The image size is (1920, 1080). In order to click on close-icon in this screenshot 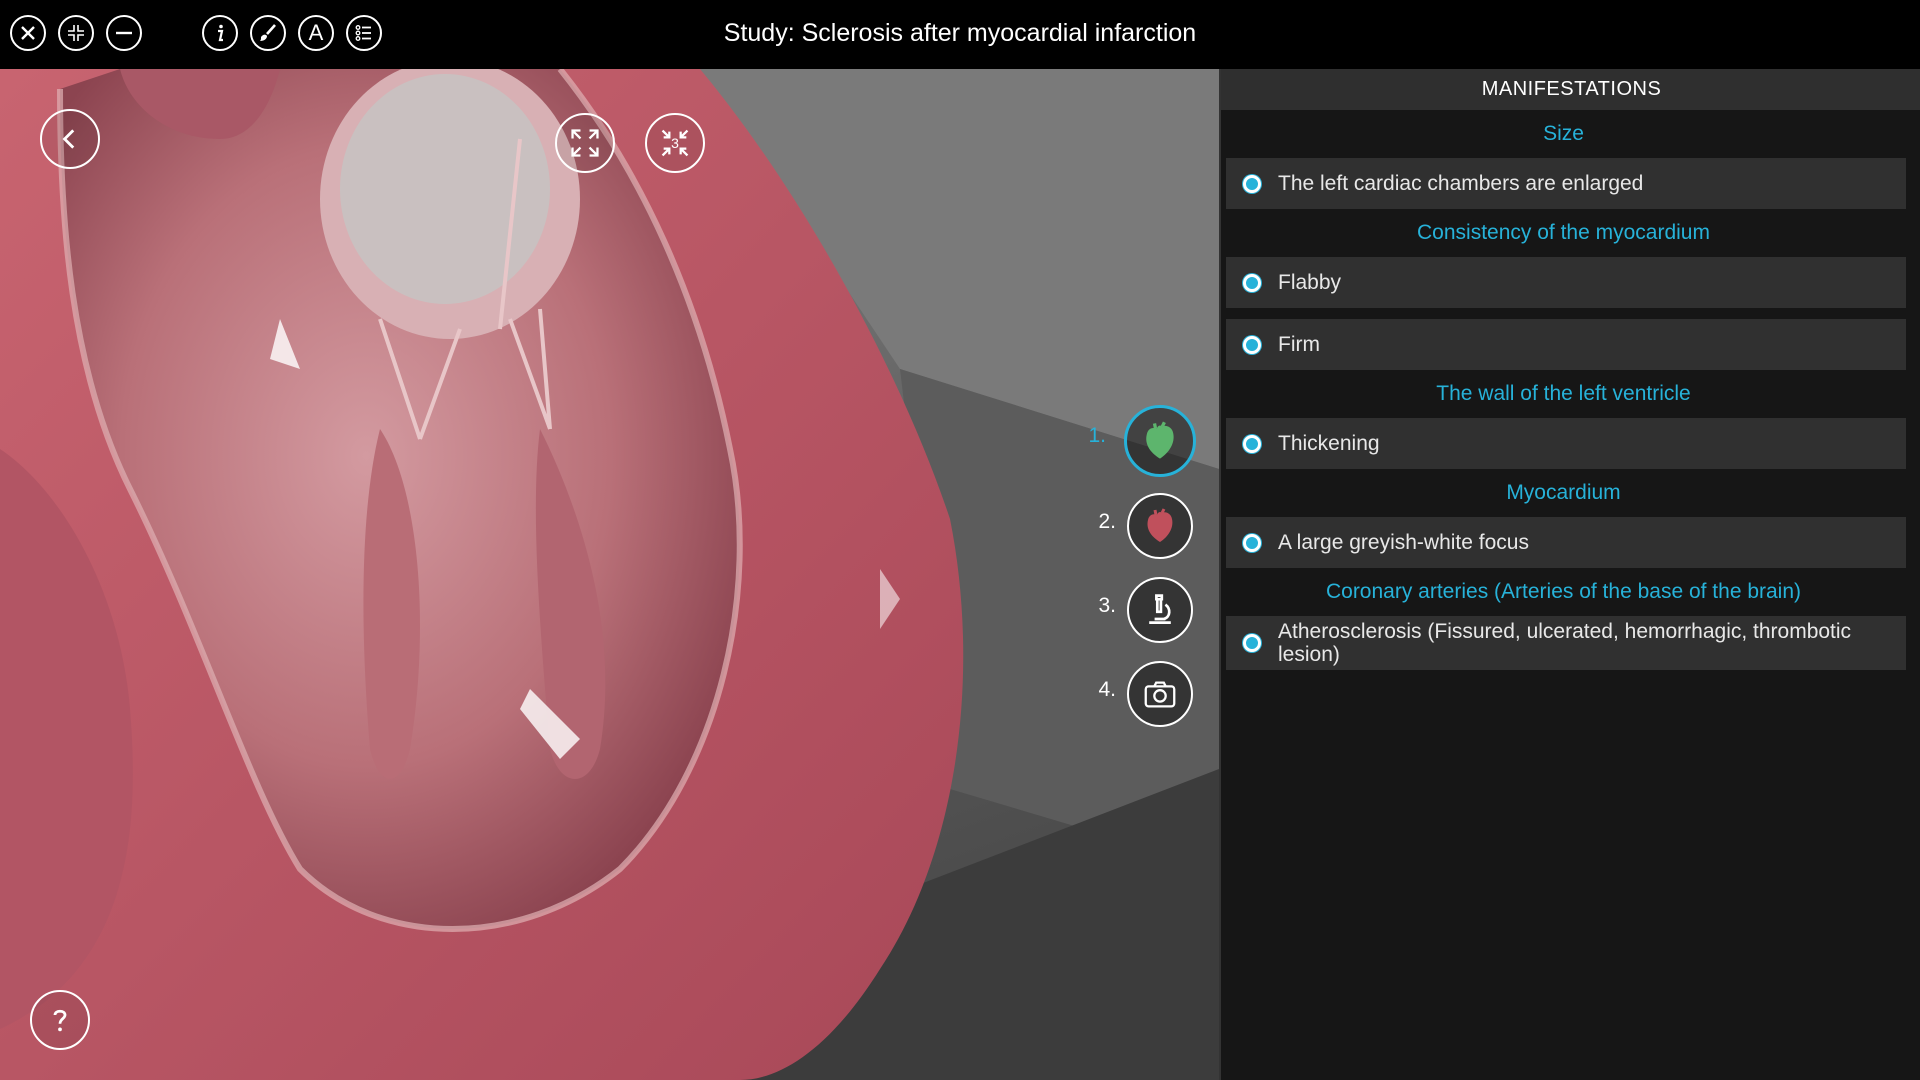, I will do `click(28, 33)`.